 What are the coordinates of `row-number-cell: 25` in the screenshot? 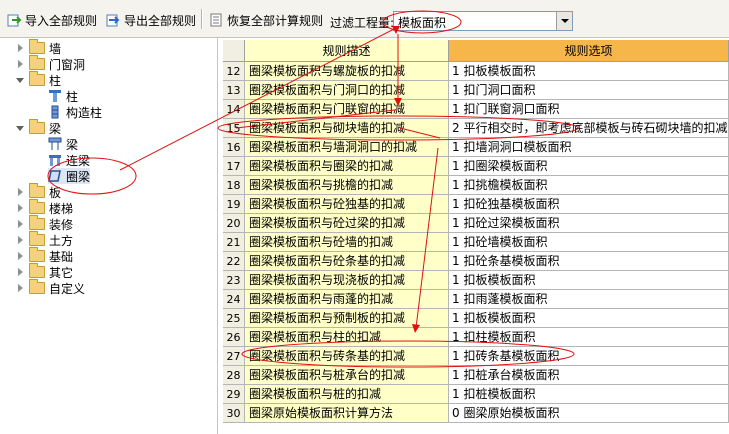 It's located at (234, 318).